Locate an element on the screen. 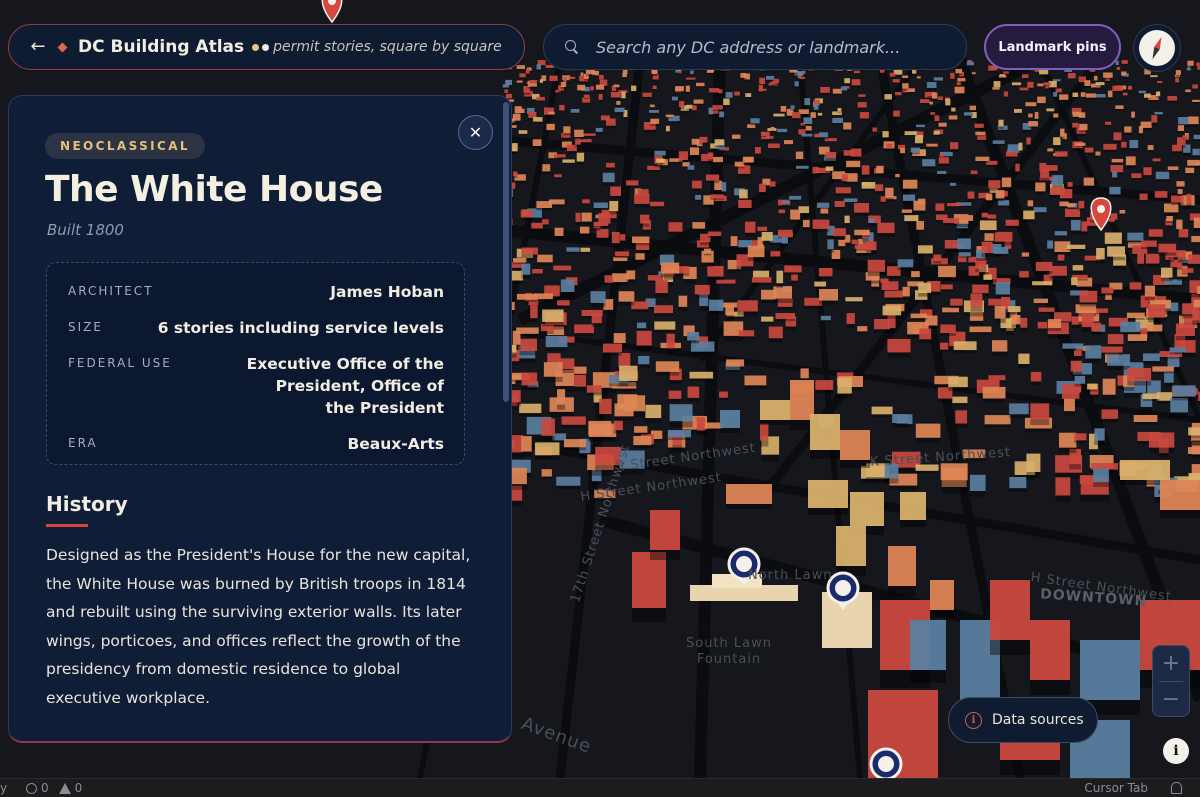 This screenshot has width=1200, height=797. attribution-info-button: i is located at coordinates (1176, 751).